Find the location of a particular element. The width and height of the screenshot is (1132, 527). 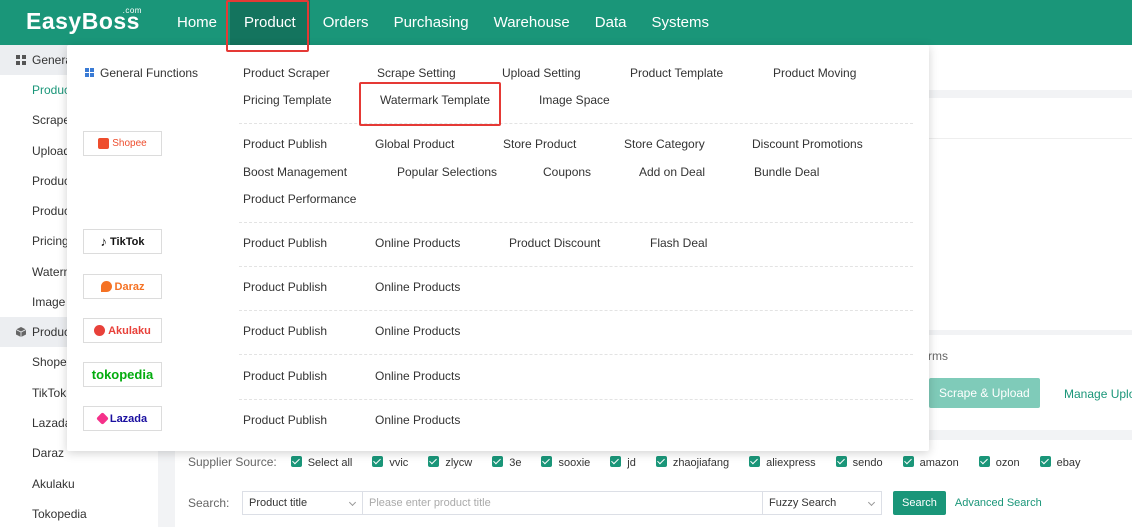

supplier-option: aliexpress is located at coordinates (782, 462).